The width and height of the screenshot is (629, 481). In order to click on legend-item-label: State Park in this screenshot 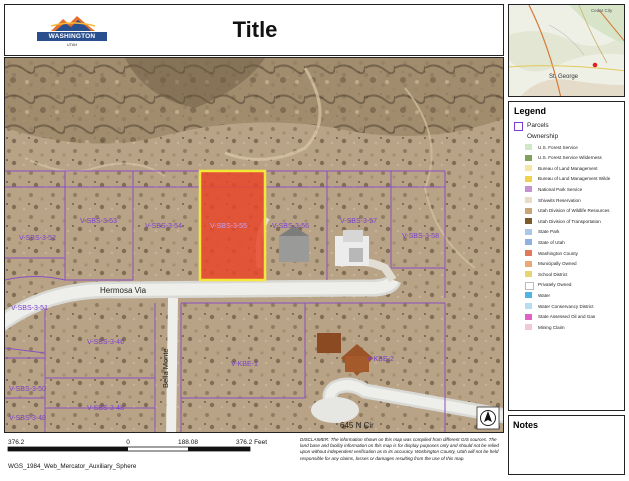, I will do `click(549, 232)`.